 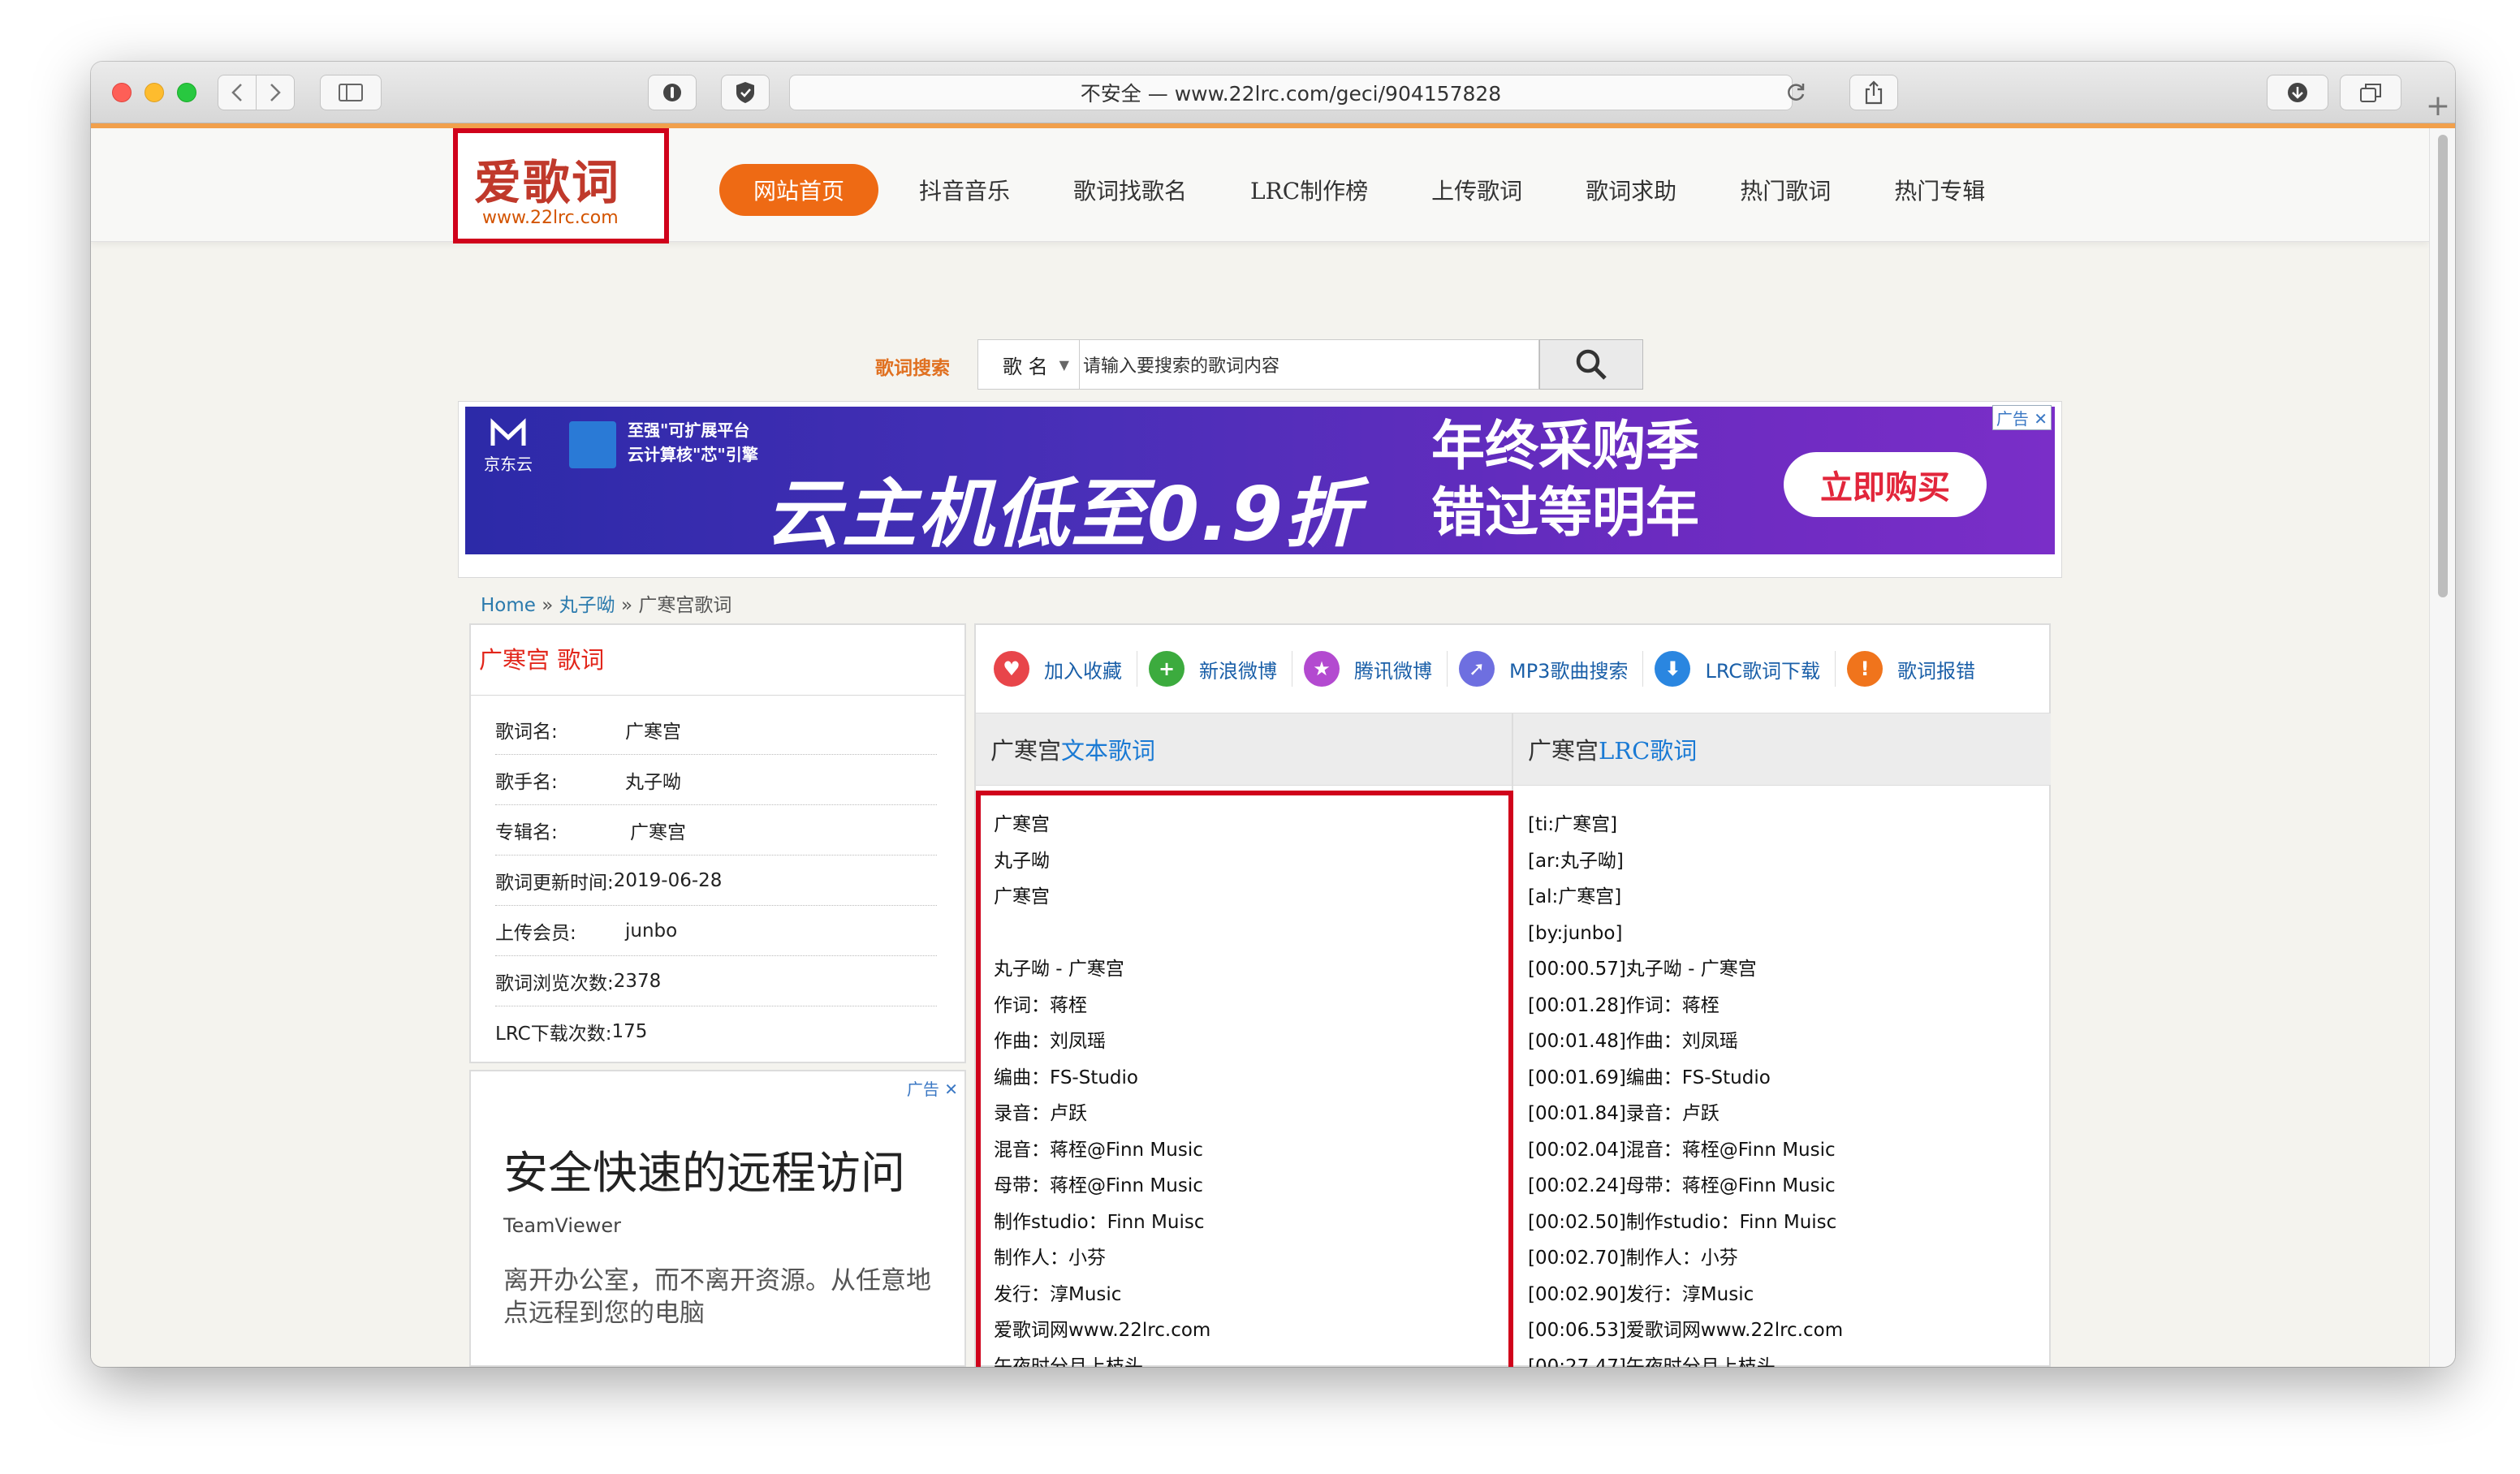 What do you see at coordinates (1631, 190) in the screenshot?
I see `nav-help: 歌词求助` at bounding box center [1631, 190].